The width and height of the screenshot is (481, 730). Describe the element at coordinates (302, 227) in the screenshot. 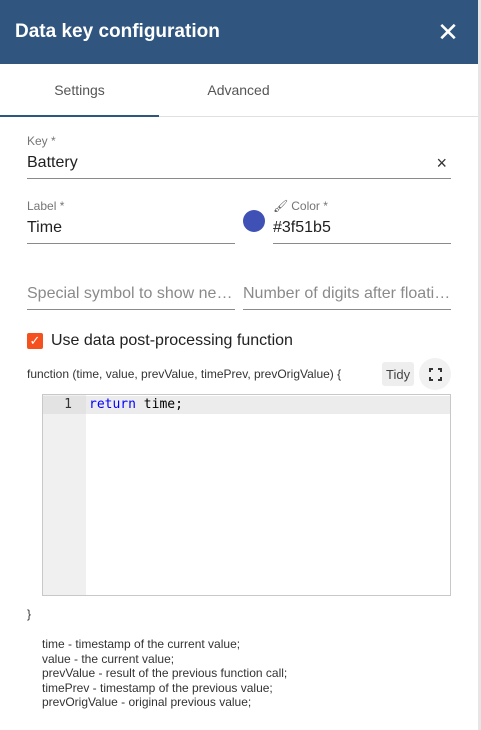

I see `color-value: #3f51b5` at that location.